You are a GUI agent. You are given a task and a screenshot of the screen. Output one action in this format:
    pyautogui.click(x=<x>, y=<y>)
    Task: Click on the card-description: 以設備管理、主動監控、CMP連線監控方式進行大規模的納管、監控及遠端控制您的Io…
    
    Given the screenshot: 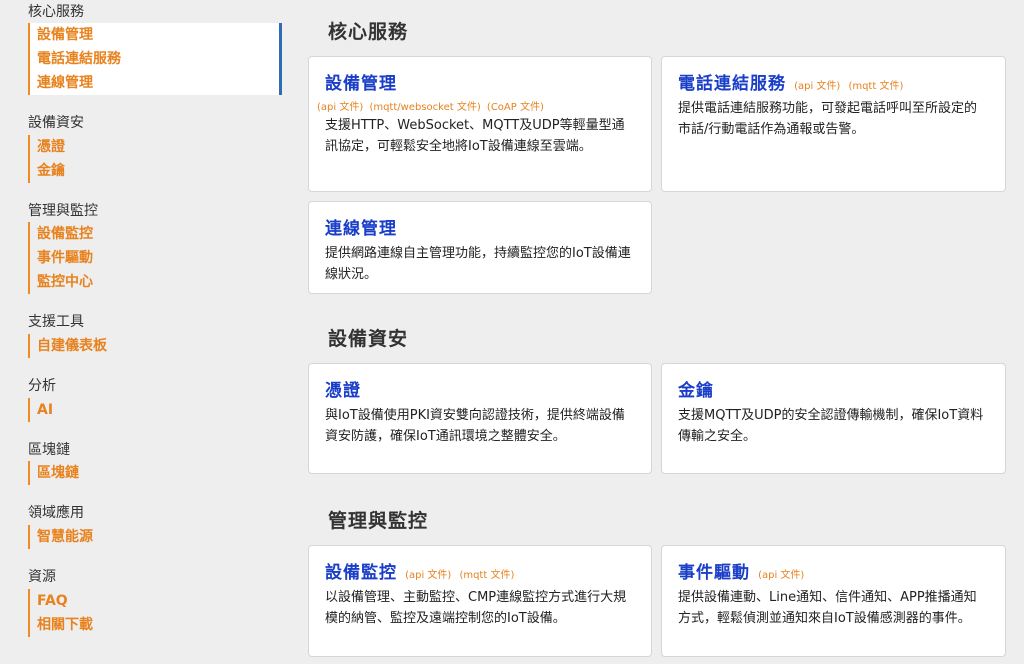 What is the action you would take?
    pyautogui.click(x=476, y=608)
    